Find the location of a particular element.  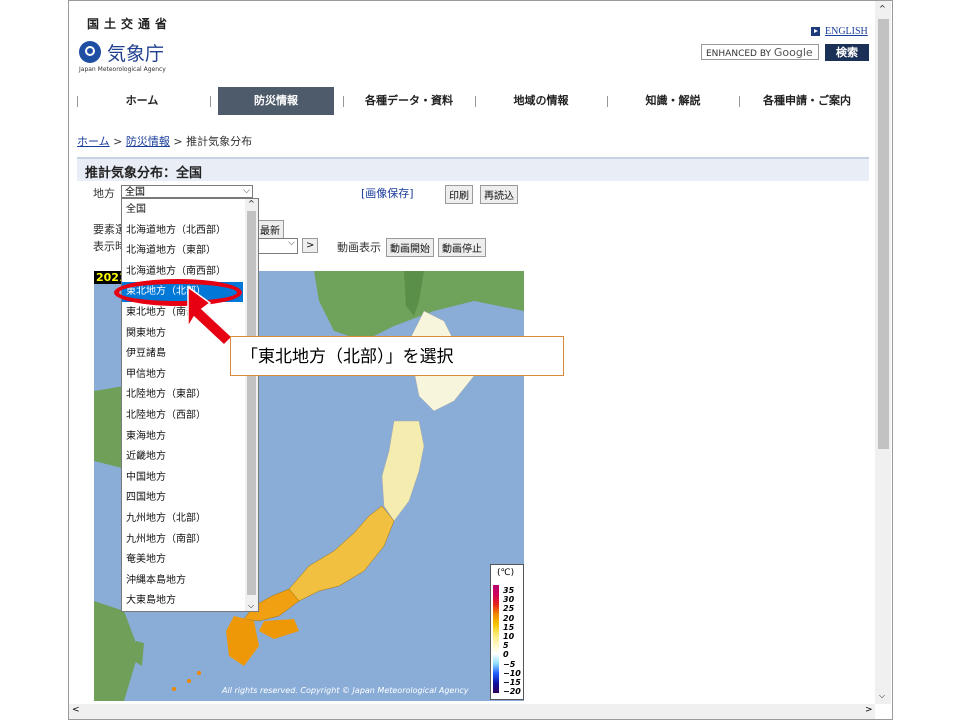

region-option: 奄美地方 is located at coordinates (146, 560).